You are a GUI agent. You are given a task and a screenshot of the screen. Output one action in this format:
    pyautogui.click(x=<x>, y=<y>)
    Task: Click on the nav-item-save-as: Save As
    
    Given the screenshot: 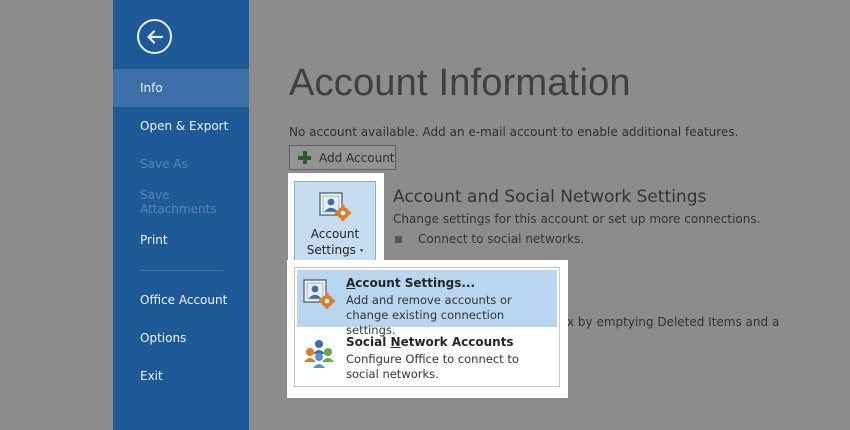 What is the action you would take?
    pyautogui.click(x=181, y=164)
    